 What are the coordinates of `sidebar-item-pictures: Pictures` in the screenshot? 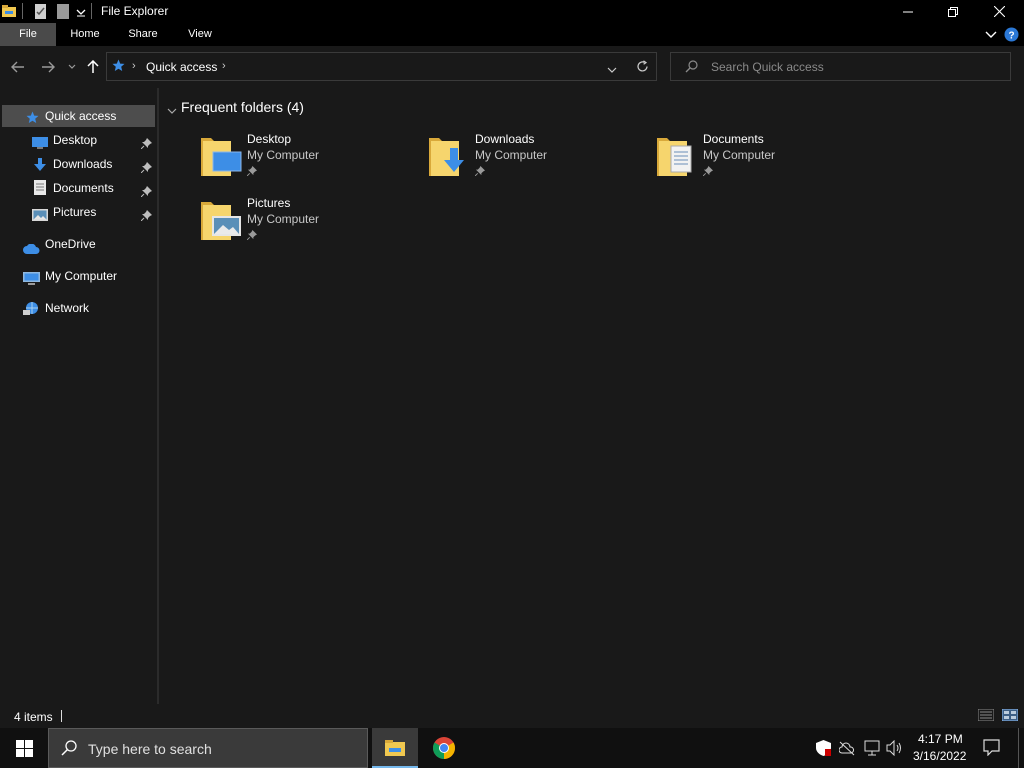 It's located at (78, 212).